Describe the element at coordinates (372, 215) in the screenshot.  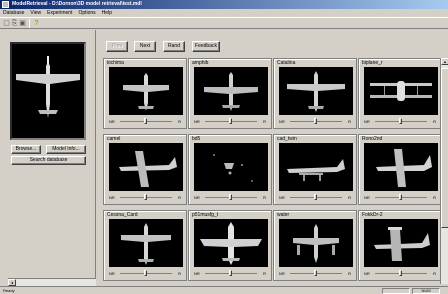
I see `result-model-name: FokkDr-2` at that location.